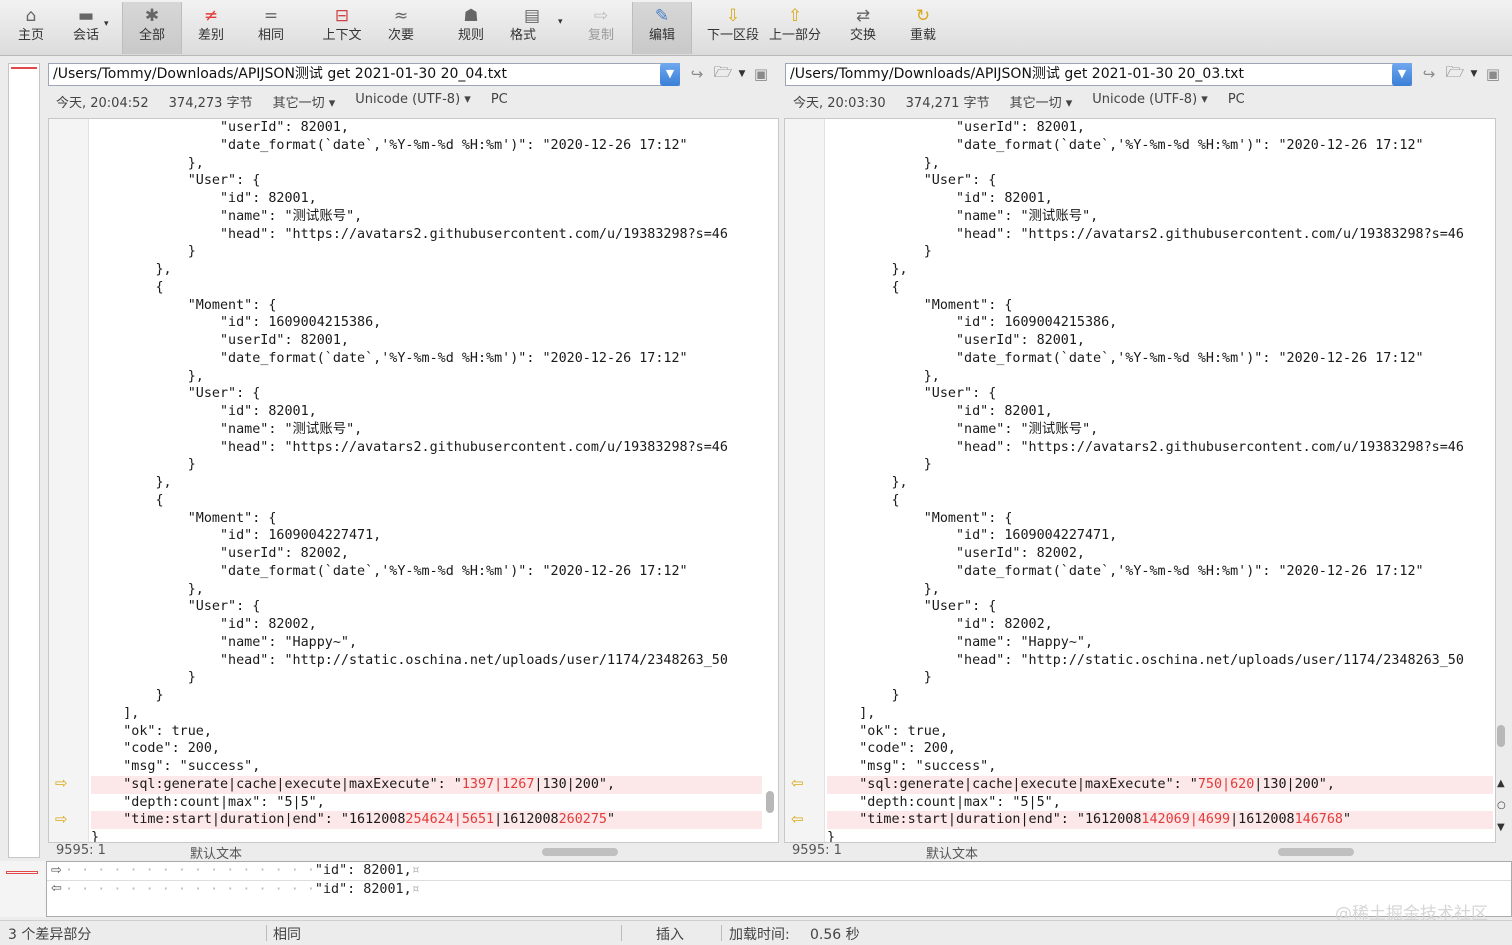  Describe the element at coordinates (940, 411) in the screenshot. I see `code-line: "id": 82001,` at that location.